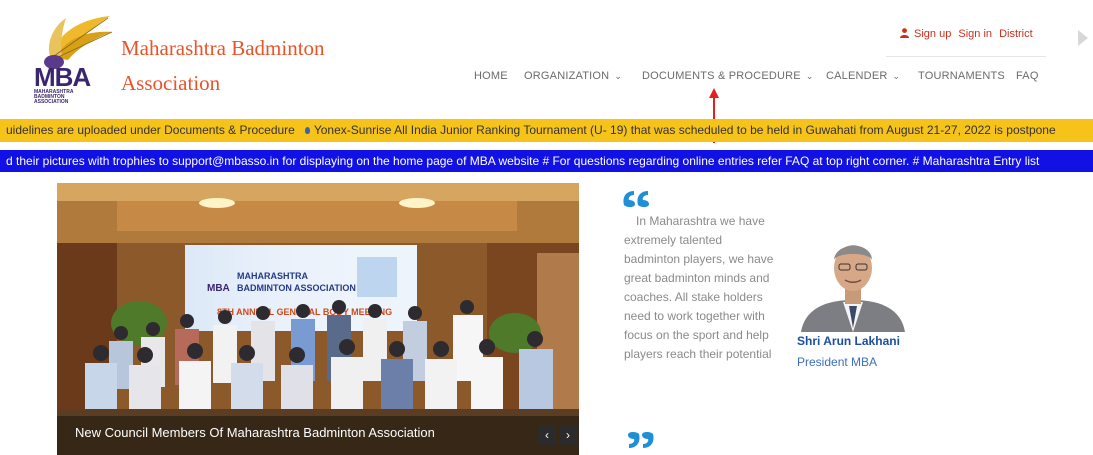 The image size is (1093, 455). Describe the element at coordinates (904, 33) in the screenshot. I see `user-icon` at that location.